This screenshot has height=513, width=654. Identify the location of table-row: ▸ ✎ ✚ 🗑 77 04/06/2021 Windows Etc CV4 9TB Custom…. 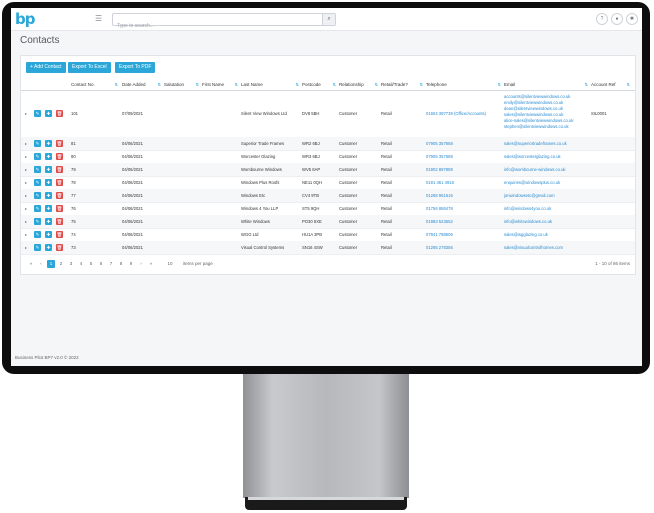
(328, 196).